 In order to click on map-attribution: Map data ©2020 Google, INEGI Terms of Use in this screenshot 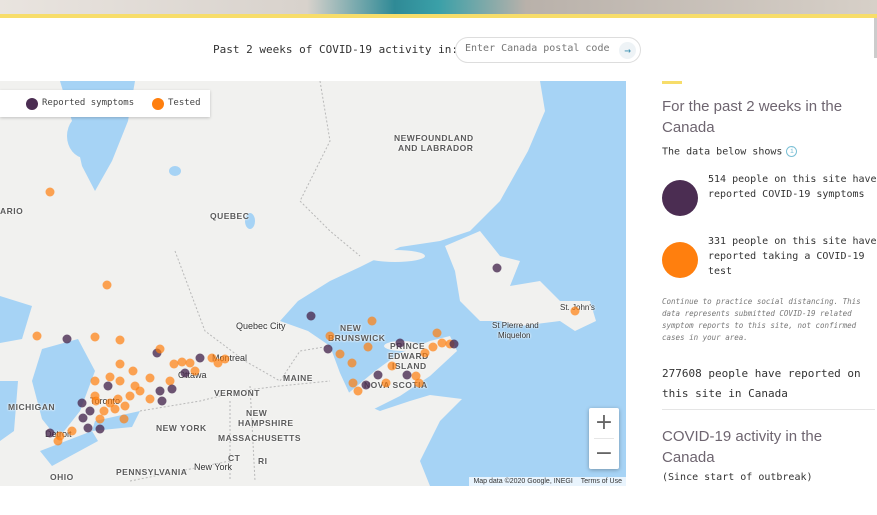, I will do `click(547, 481)`.